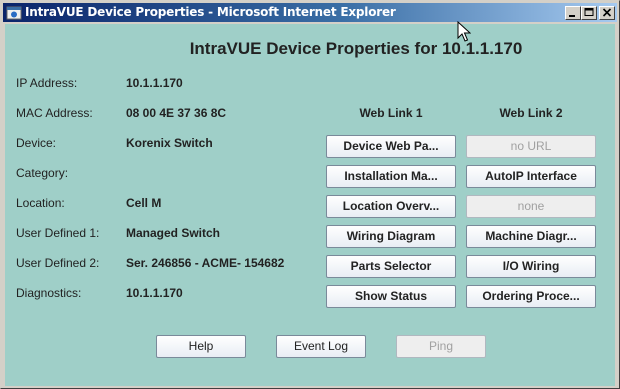 The height and width of the screenshot is (389, 620). What do you see at coordinates (441, 346) in the screenshot?
I see `ping-button: Ping` at bounding box center [441, 346].